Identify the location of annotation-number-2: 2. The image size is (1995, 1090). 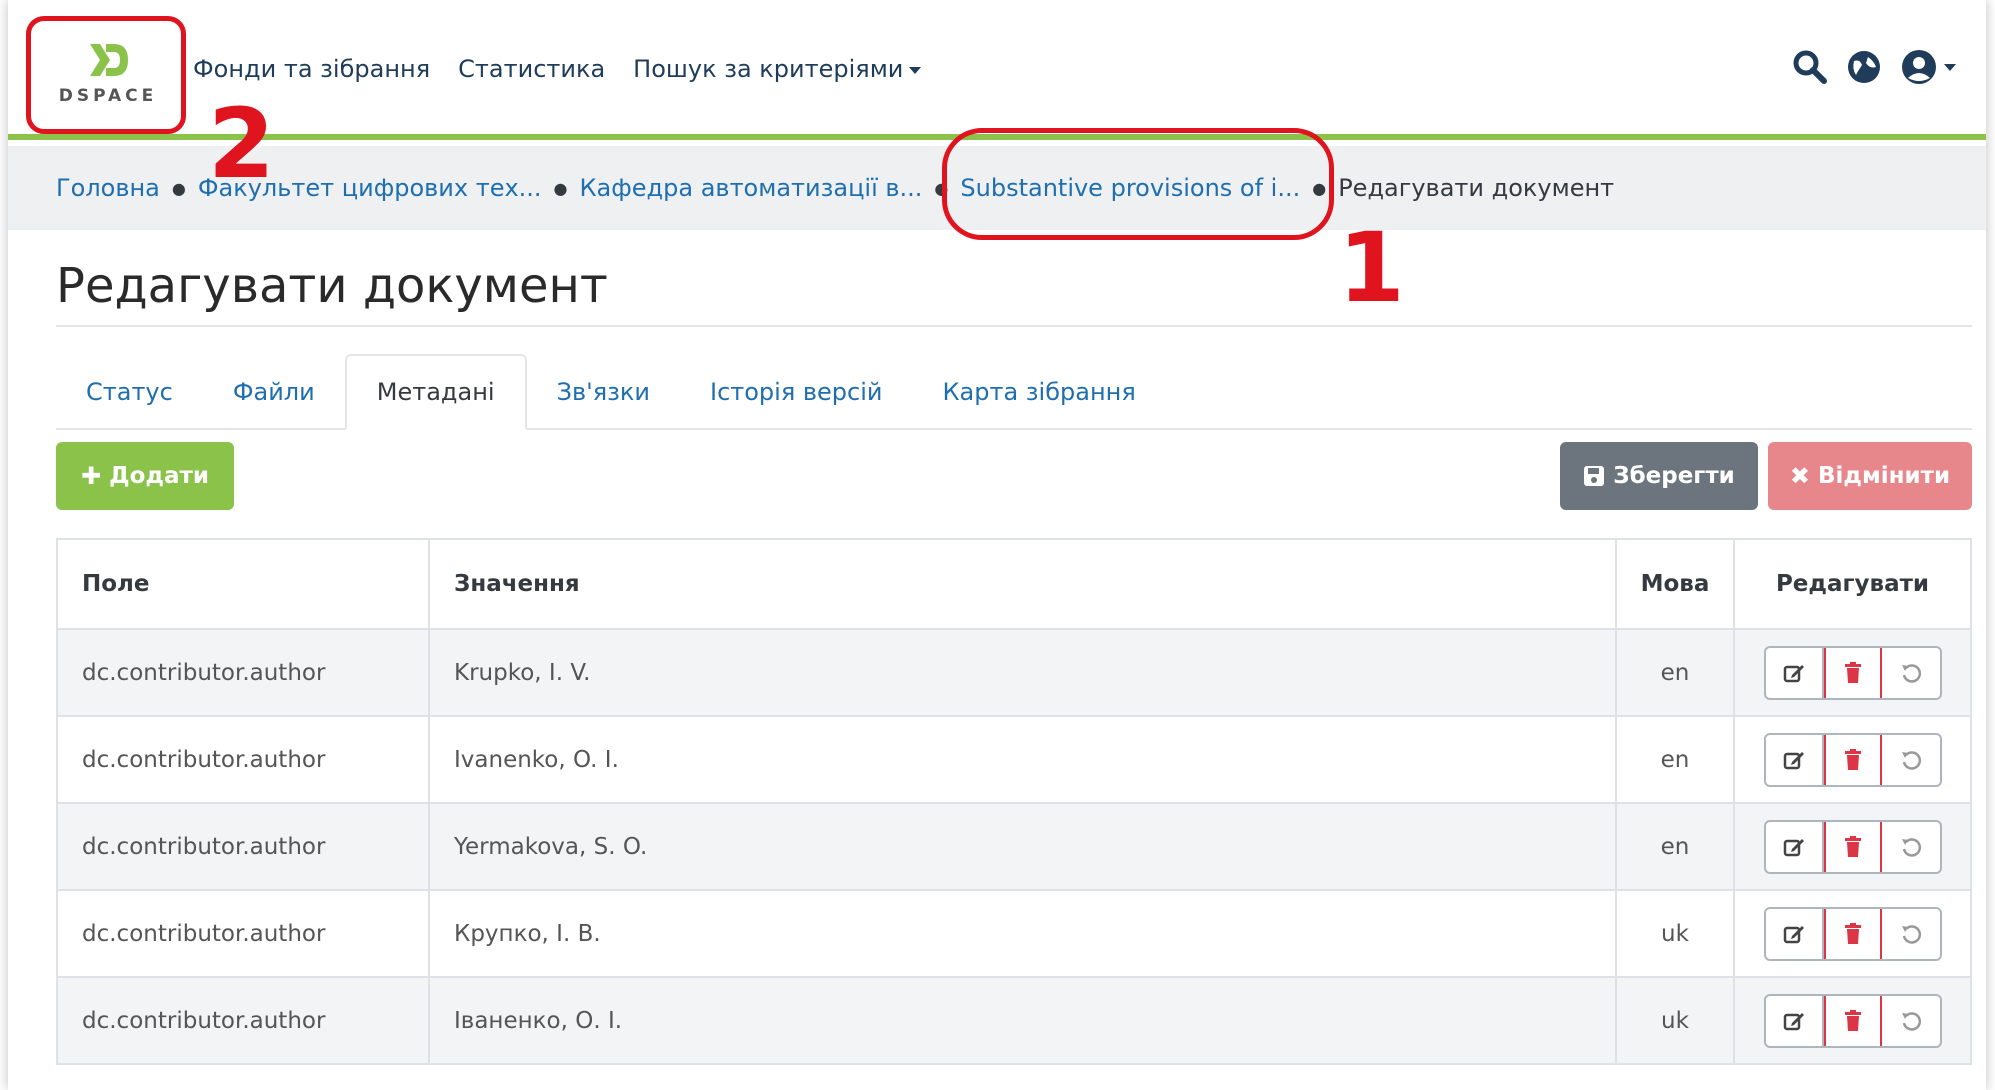
(241, 144).